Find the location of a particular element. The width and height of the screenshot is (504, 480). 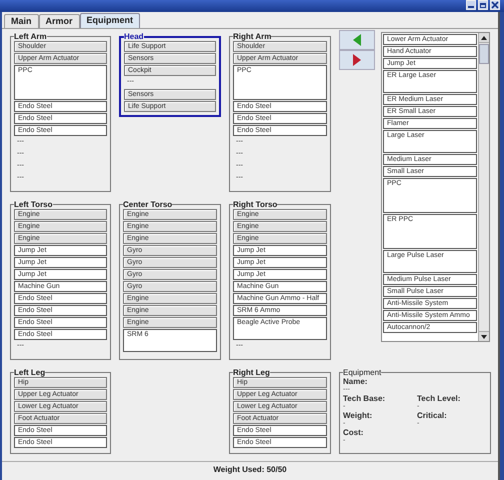

panel-title: Left Torso is located at coordinates (33, 204).